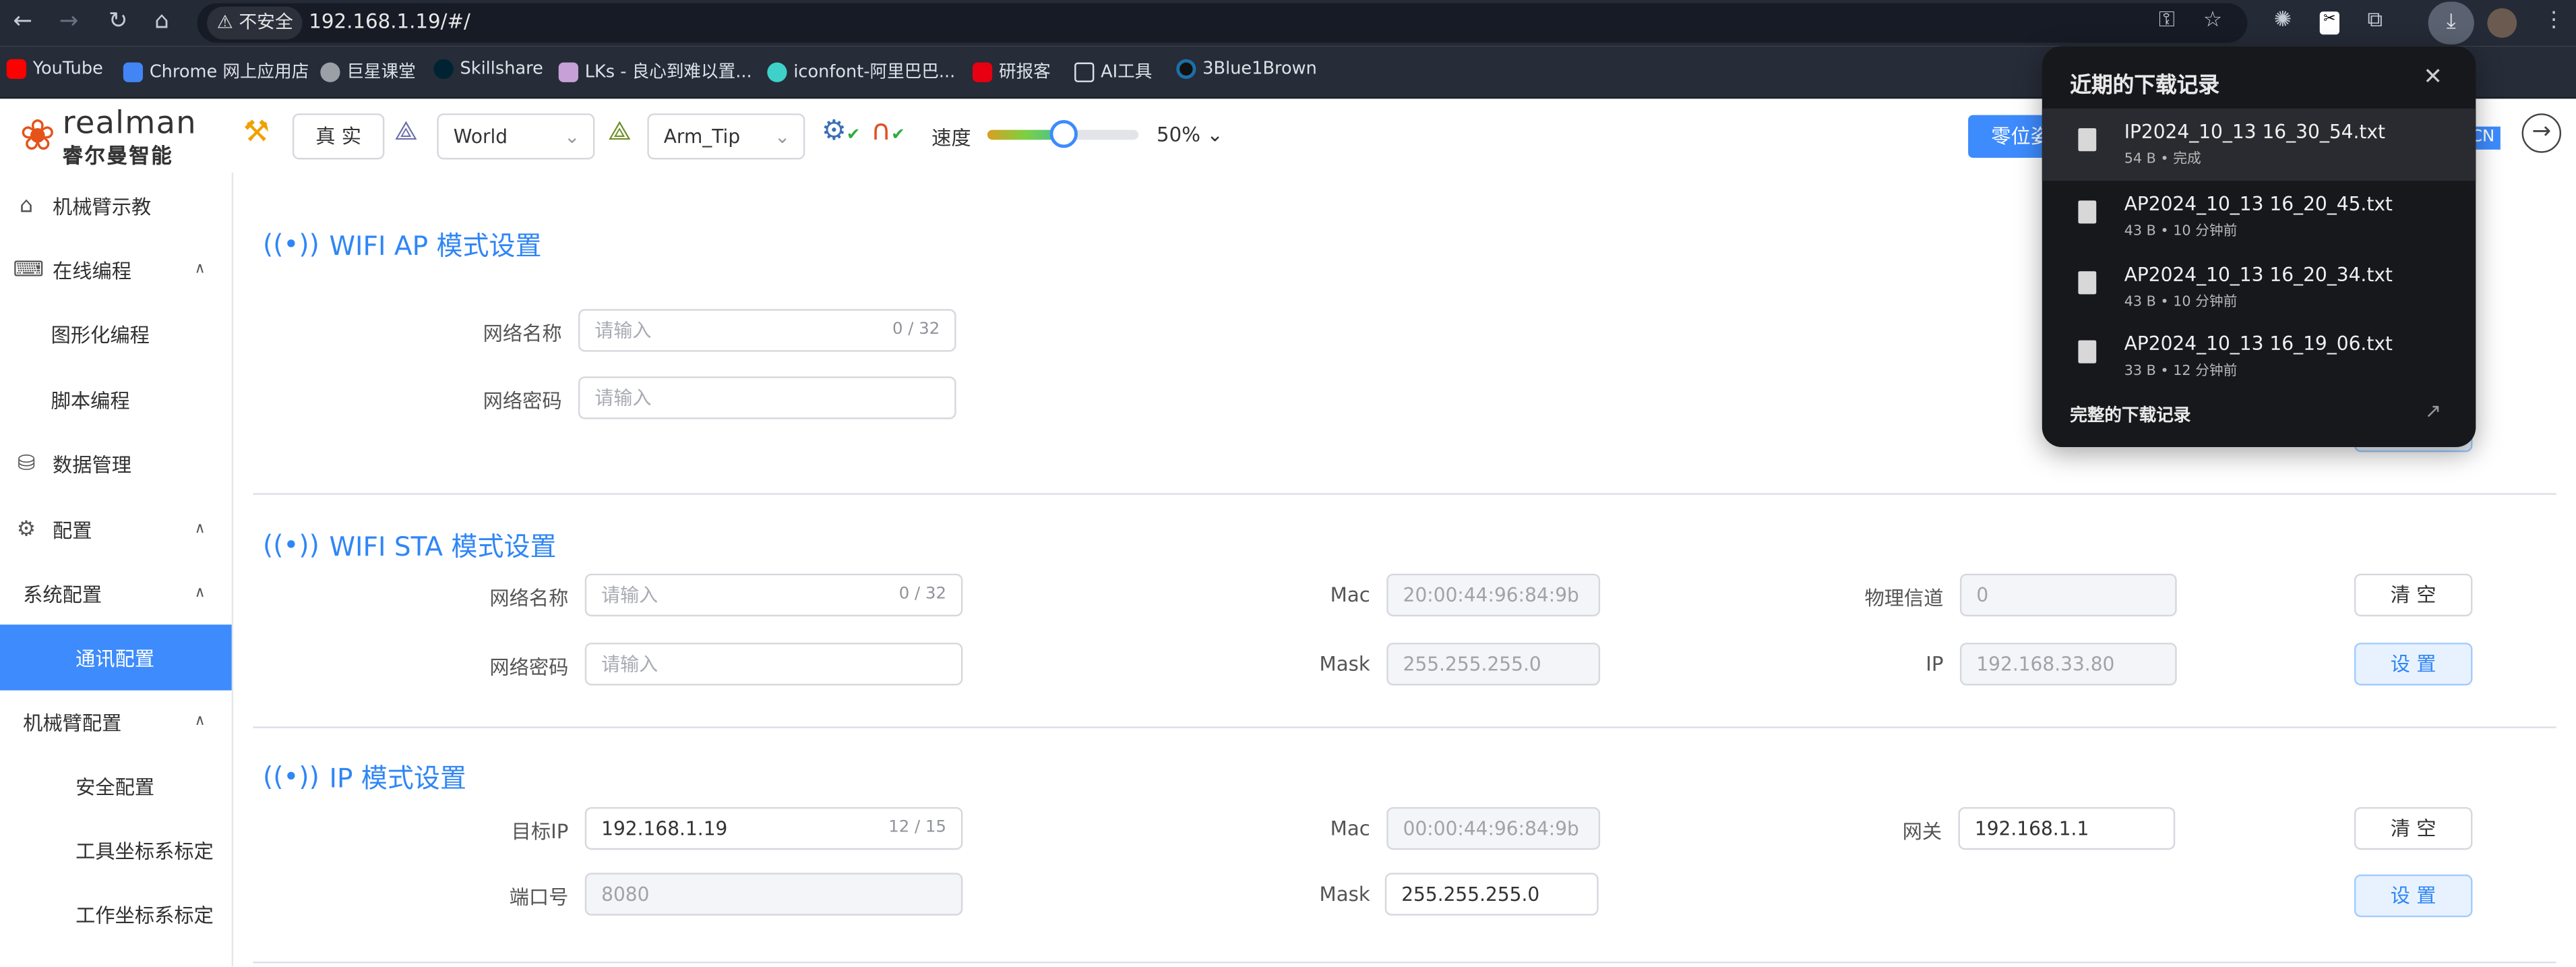  Describe the element at coordinates (2283, 20) in the screenshot. I see `extension-brain-icon: ✺` at that location.